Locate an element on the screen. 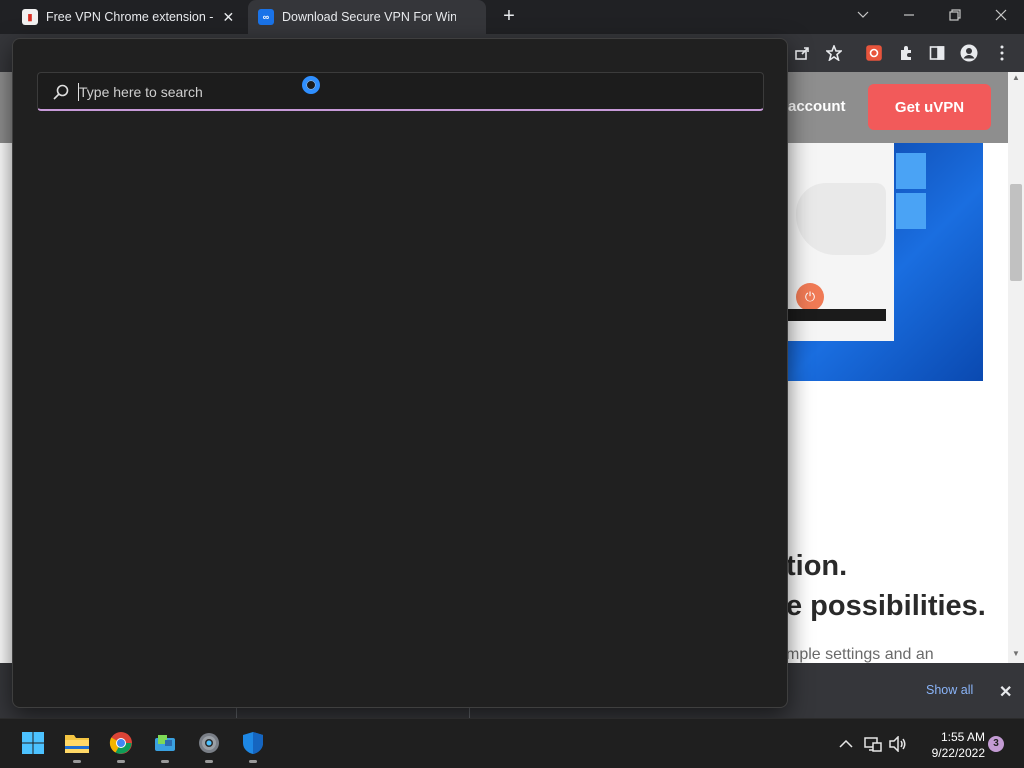 This screenshot has height=768, width=1024. start-icon is located at coordinates (33, 743).